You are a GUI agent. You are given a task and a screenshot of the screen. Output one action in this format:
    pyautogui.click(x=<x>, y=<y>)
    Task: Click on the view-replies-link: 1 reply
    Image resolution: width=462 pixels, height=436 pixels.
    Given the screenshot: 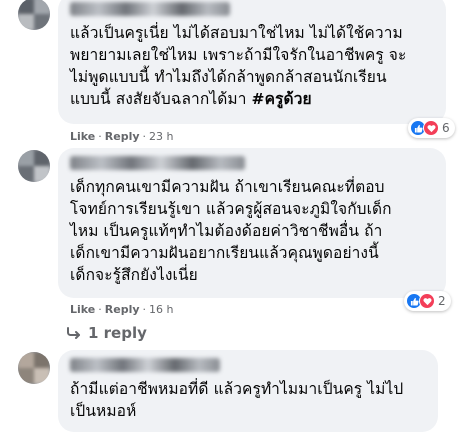 What is the action you would take?
    pyautogui.click(x=106, y=333)
    